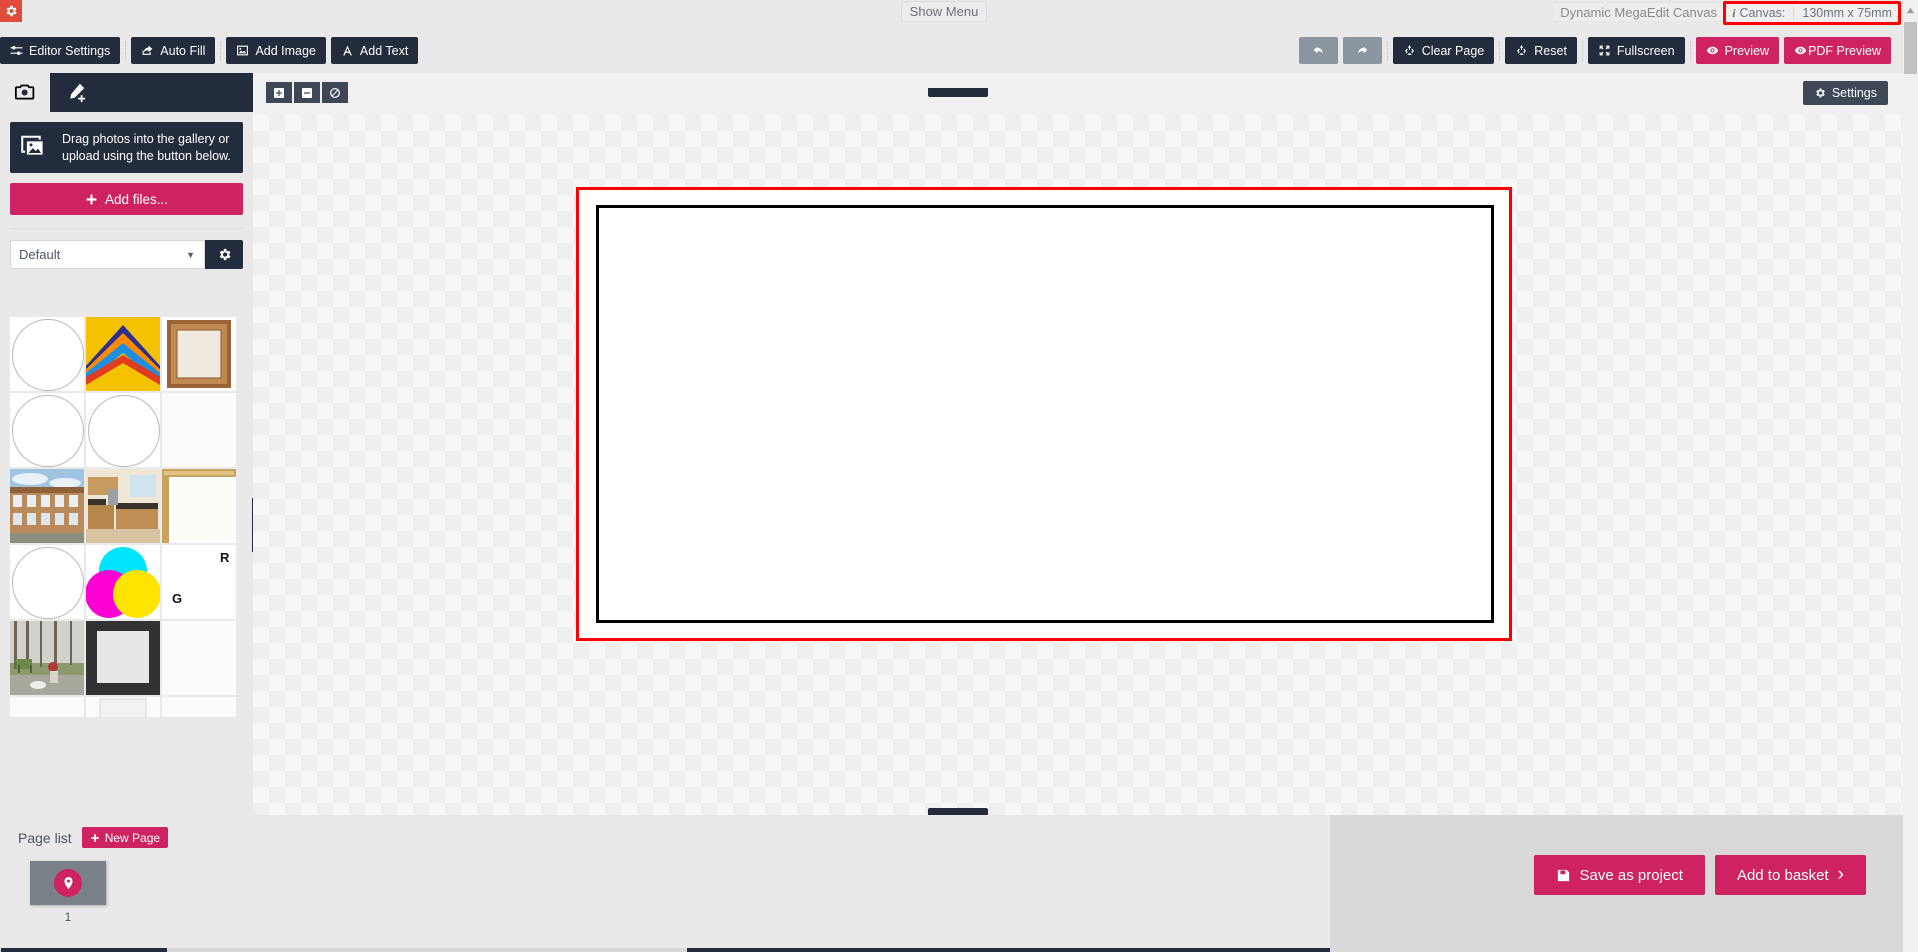 The image size is (1918, 952). Describe the element at coordinates (1318, 50) in the screenshot. I see `undo-button` at that location.